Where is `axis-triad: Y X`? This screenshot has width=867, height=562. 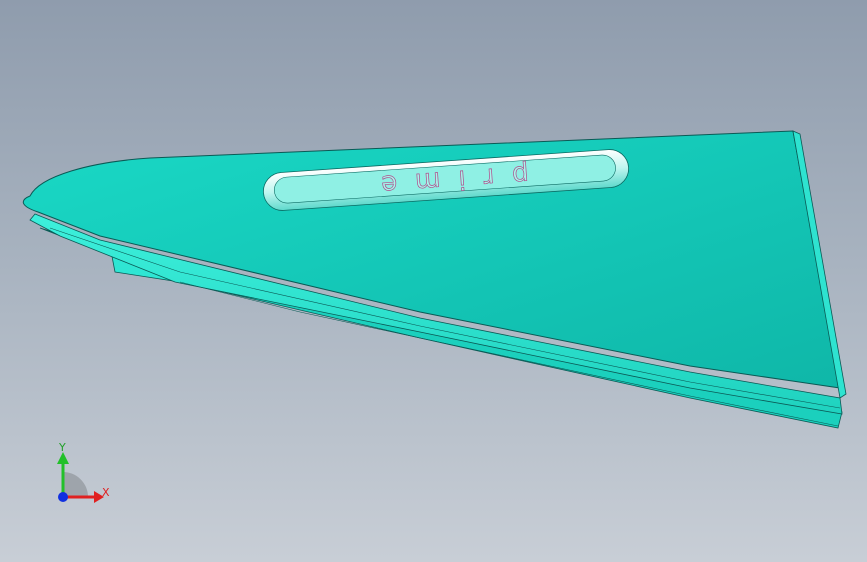 axis-triad: Y X is located at coordinates (83, 472).